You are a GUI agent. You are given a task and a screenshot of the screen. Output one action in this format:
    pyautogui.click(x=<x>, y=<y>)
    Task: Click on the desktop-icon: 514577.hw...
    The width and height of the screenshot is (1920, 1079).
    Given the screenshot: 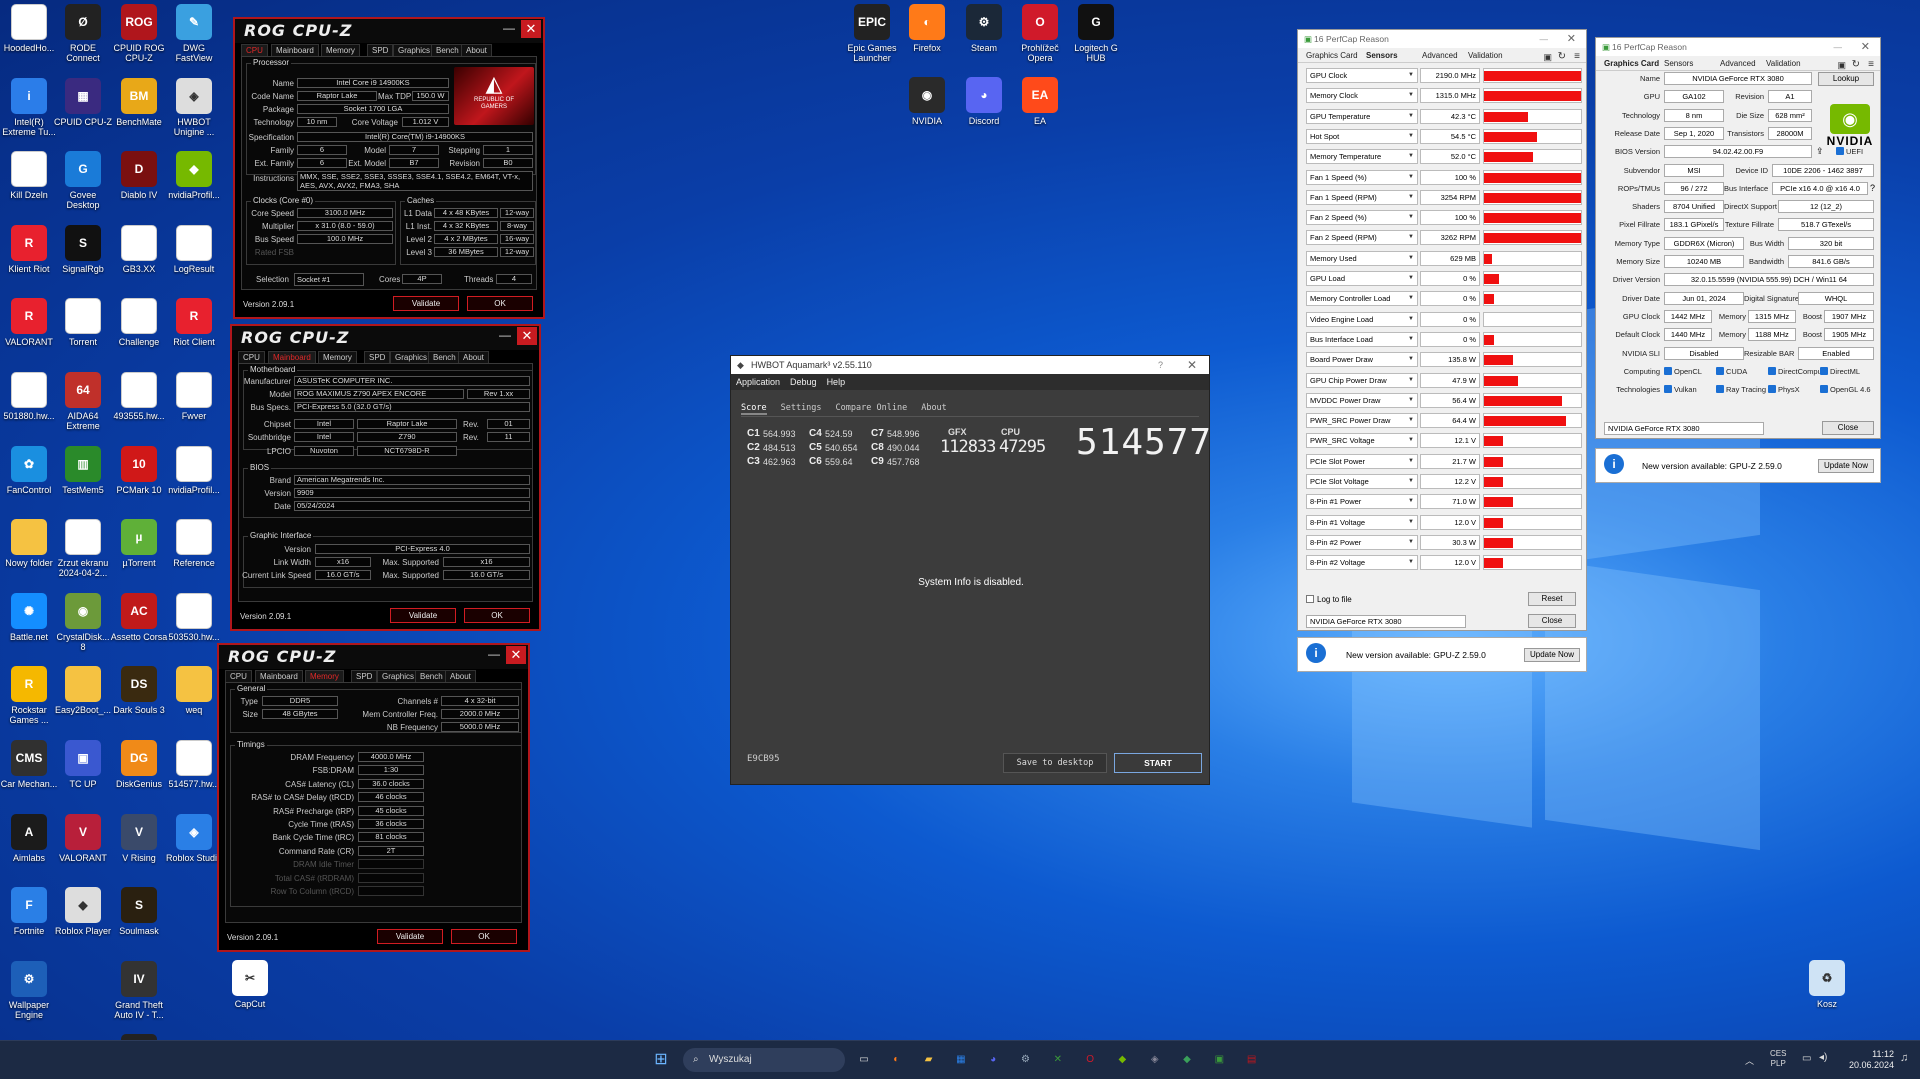 What is the action you would take?
    pyautogui.click(x=194, y=775)
    